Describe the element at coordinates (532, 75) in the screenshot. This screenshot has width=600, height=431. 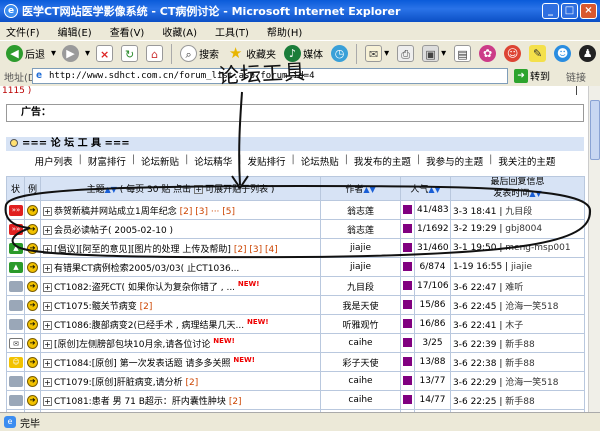
I see `go-button: ➜ 转到` at that location.